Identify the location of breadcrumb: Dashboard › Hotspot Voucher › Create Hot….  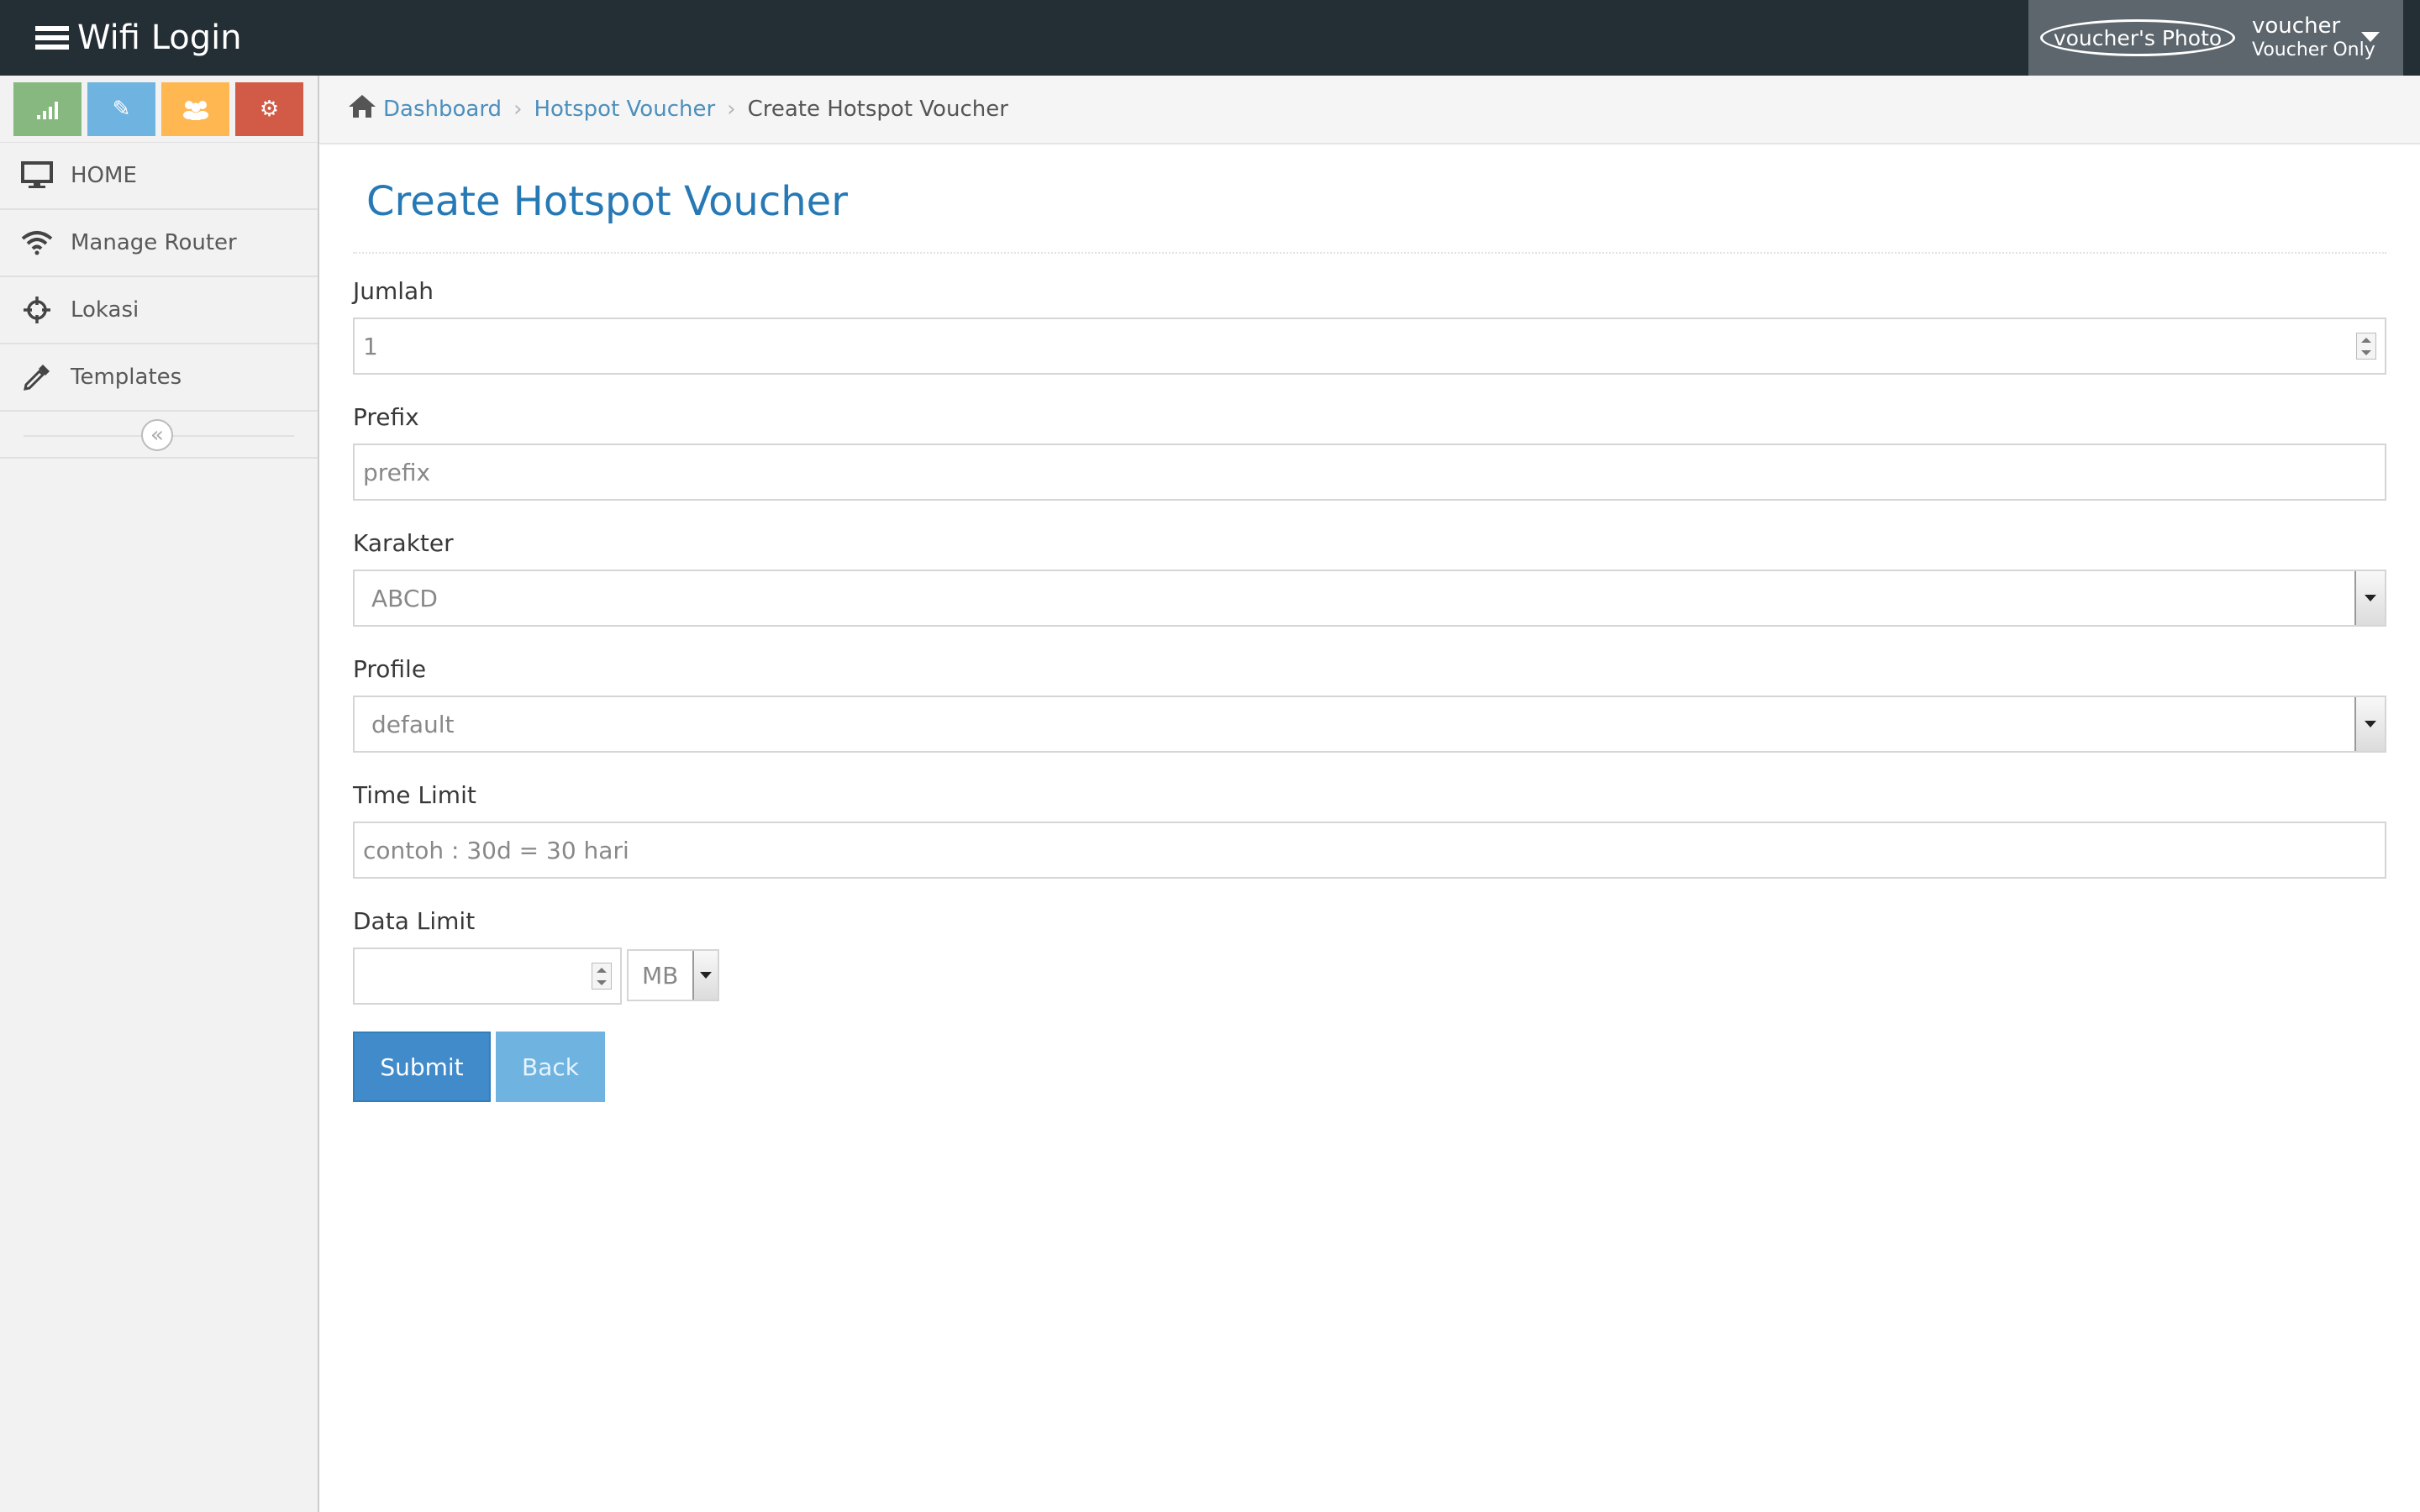
(1369, 110).